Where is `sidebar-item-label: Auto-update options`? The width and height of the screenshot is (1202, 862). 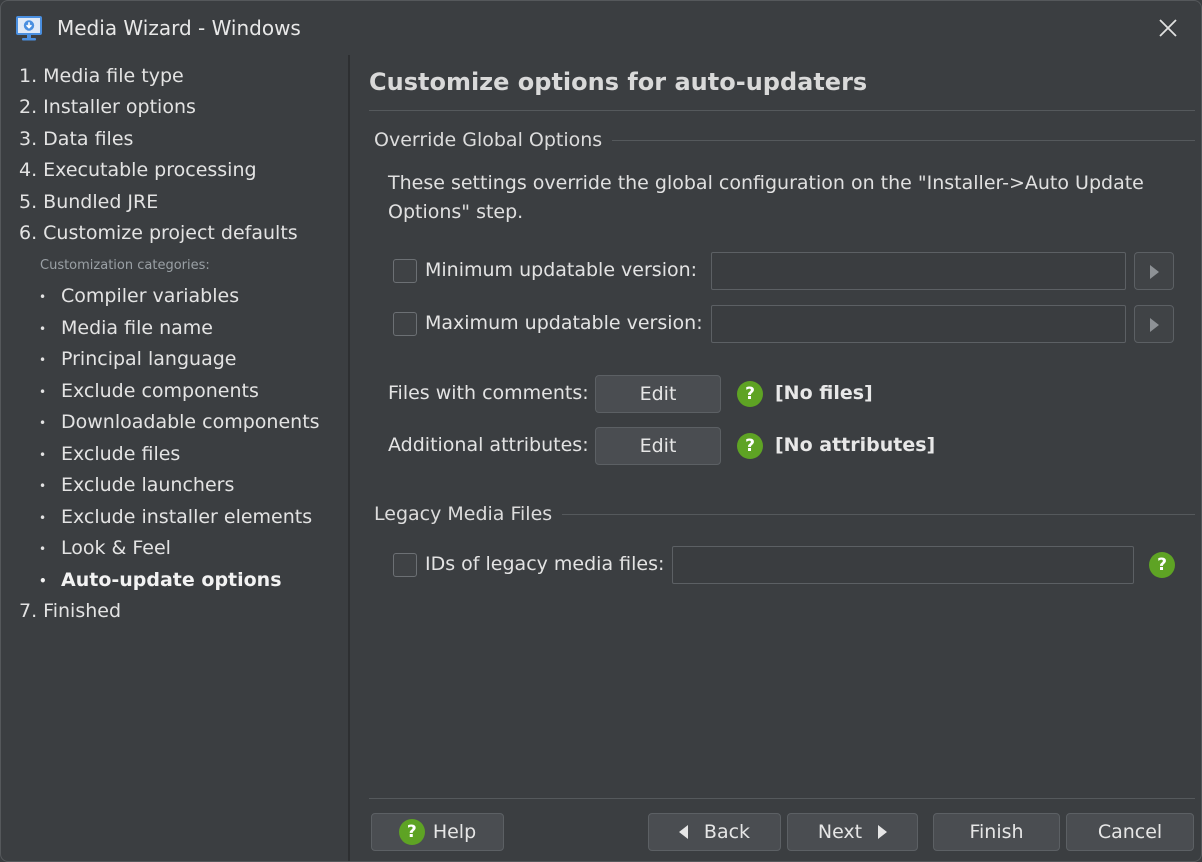 sidebar-item-label: Auto-update options is located at coordinates (171, 580).